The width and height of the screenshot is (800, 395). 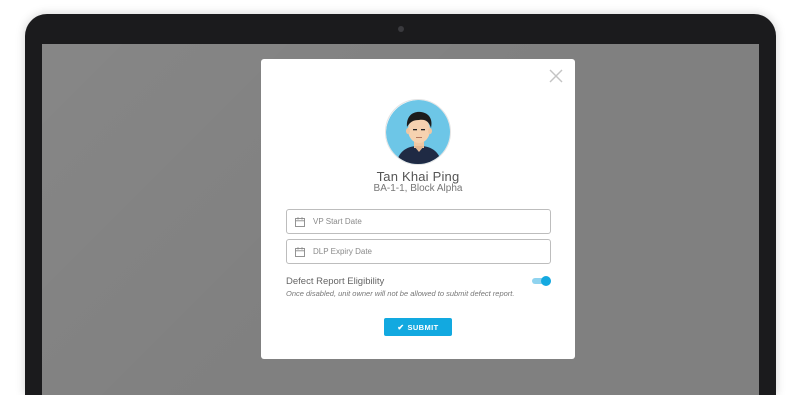 I want to click on eligibility-toggle, so click(x=541, y=281).